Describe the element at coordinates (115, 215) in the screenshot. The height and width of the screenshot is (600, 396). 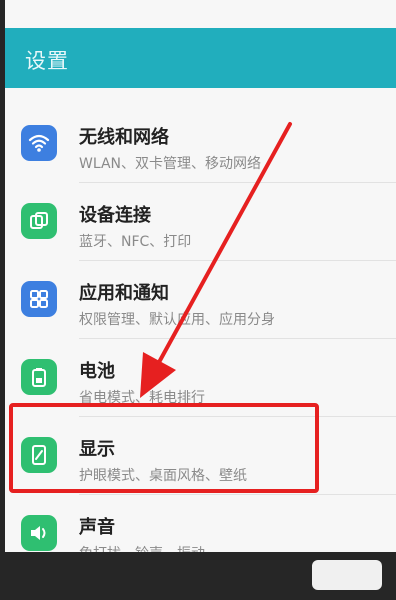
I see `settings-item-title: 设备连接` at that location.